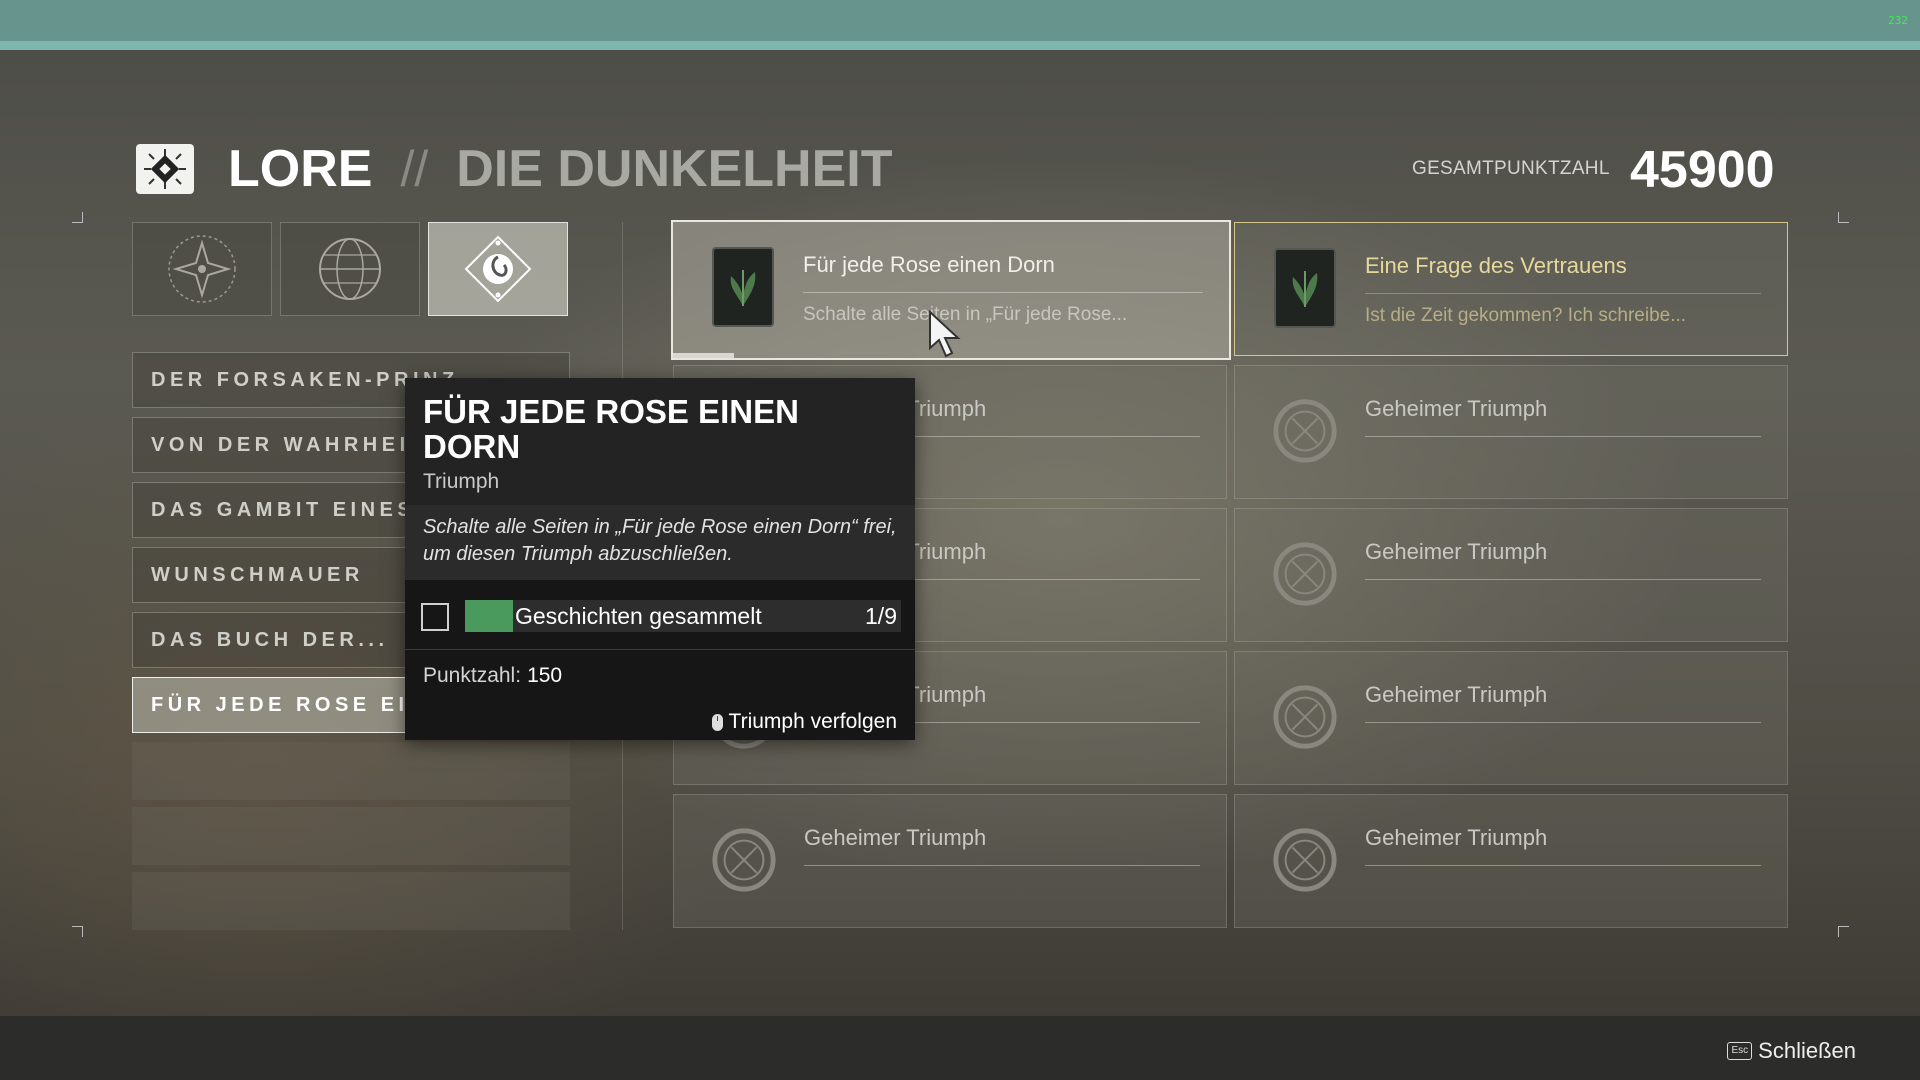 The image size is (1920, 1080). I want to click on close-label: Schließen, so click(1807, 1050).